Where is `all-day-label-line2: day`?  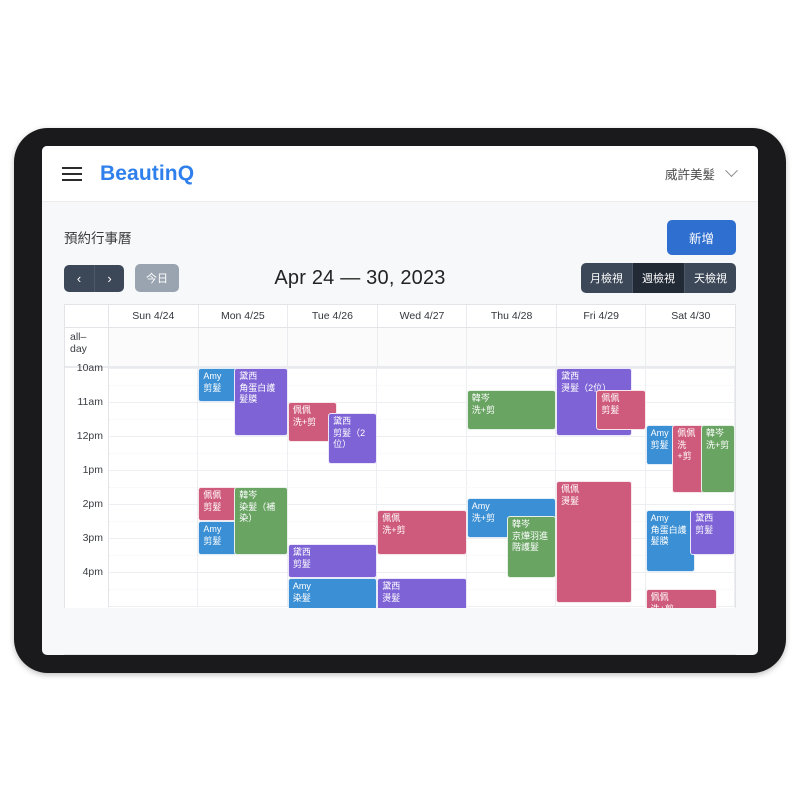 all-day-label-line2: day is located at coordinates (78, 349).